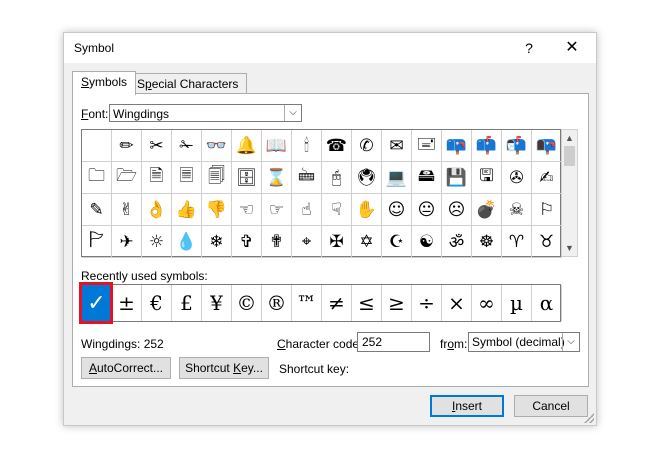 This screenshot has height=467, width=669. I want to click on help-button: ?, so click(529, 48).